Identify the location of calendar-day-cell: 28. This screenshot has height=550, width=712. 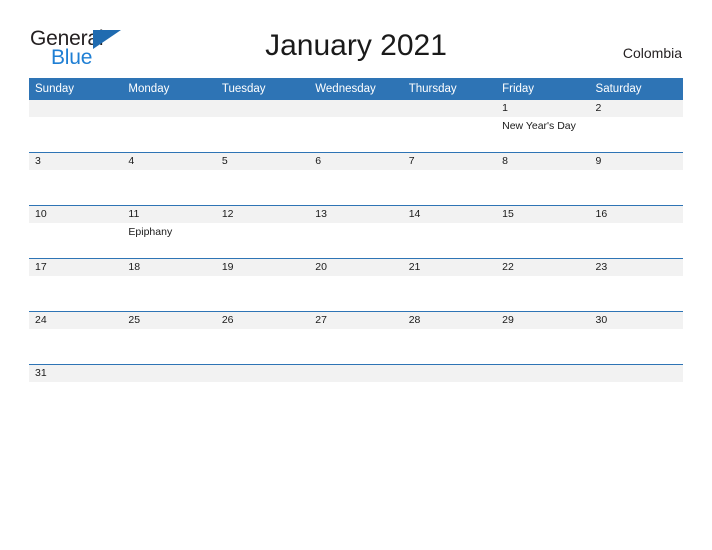
(449, 338).